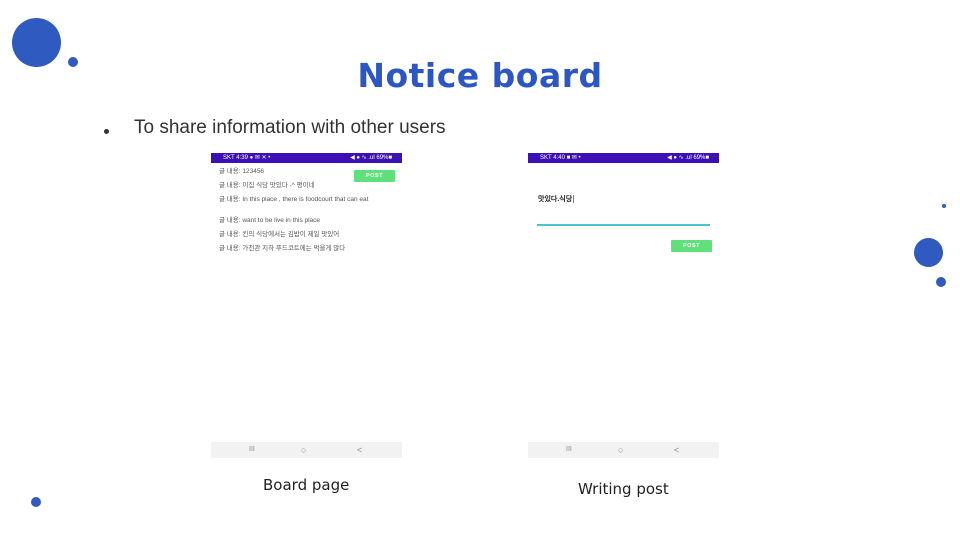  What do you see at coordinates (691, 246) in the screenshot?
I see `post-button: POST` at bounding box center [691, 246].